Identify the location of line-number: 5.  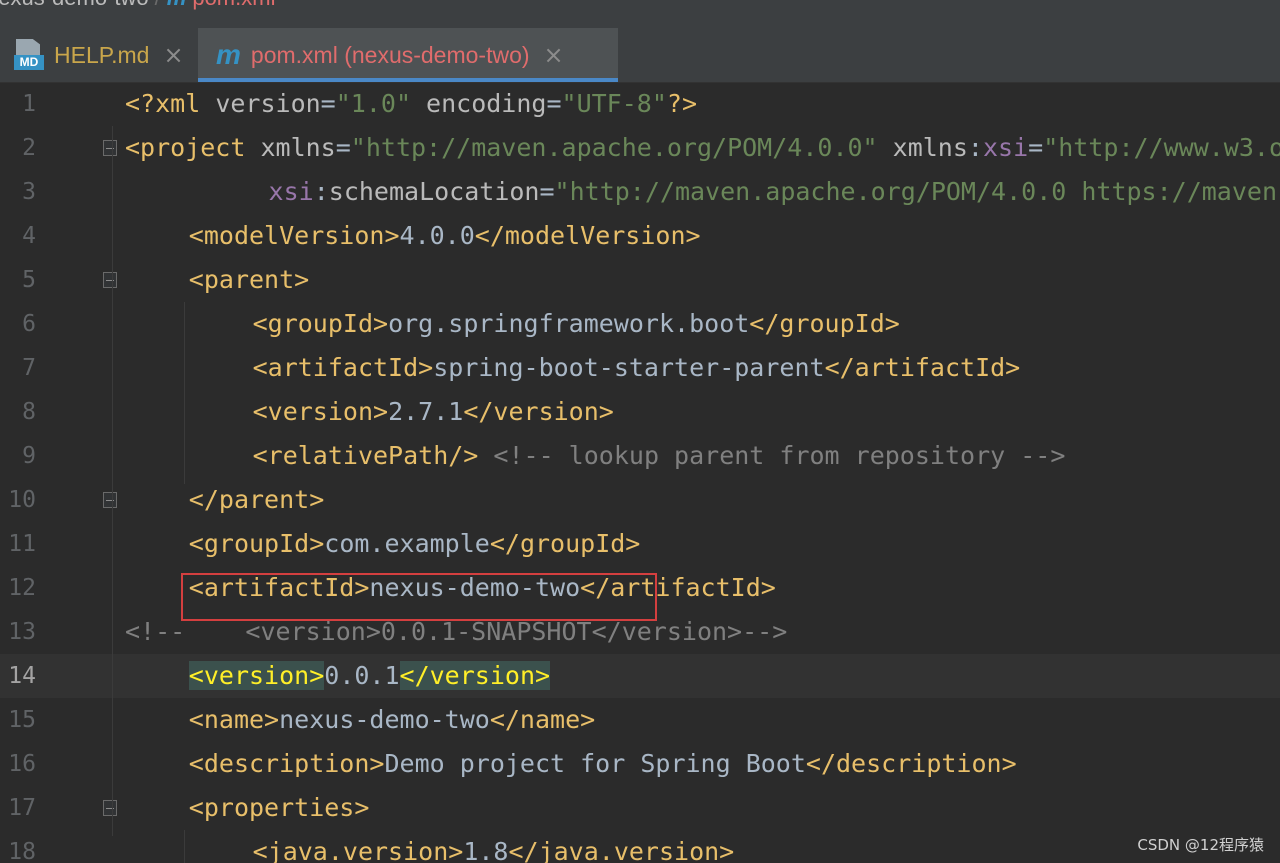
(29, 280).